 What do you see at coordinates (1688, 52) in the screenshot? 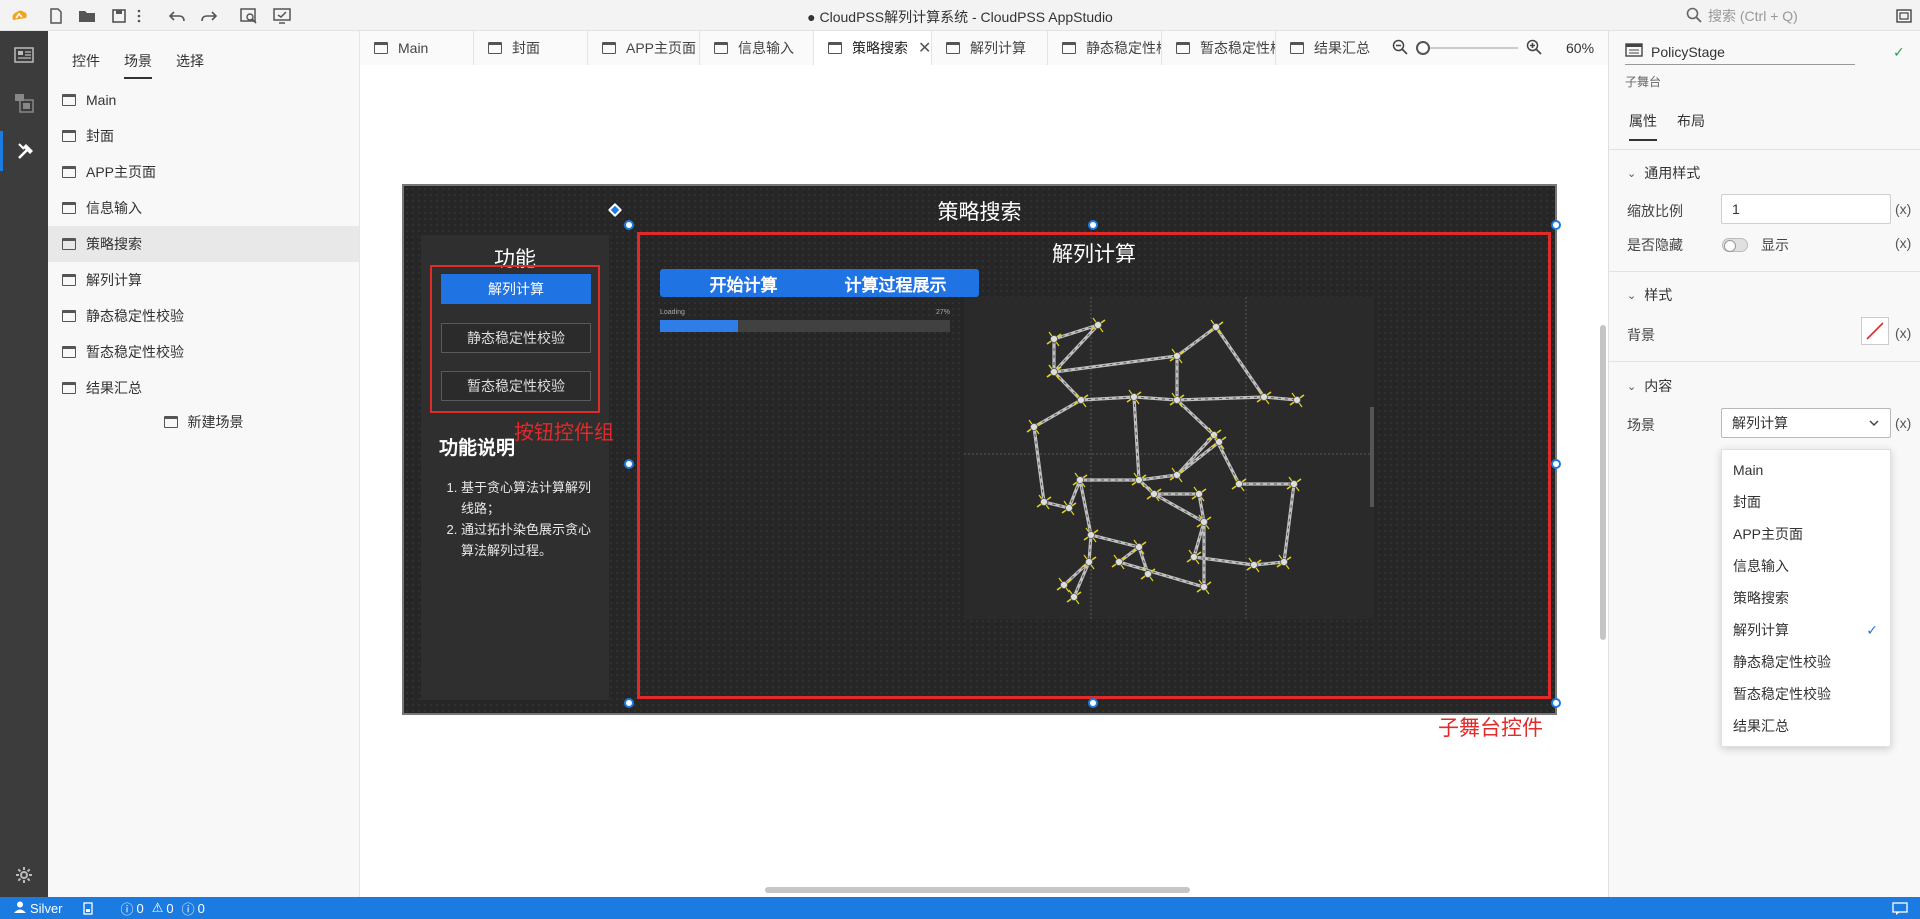
I see `component-name: PolicyStage` at bounding box center [1688, 52].